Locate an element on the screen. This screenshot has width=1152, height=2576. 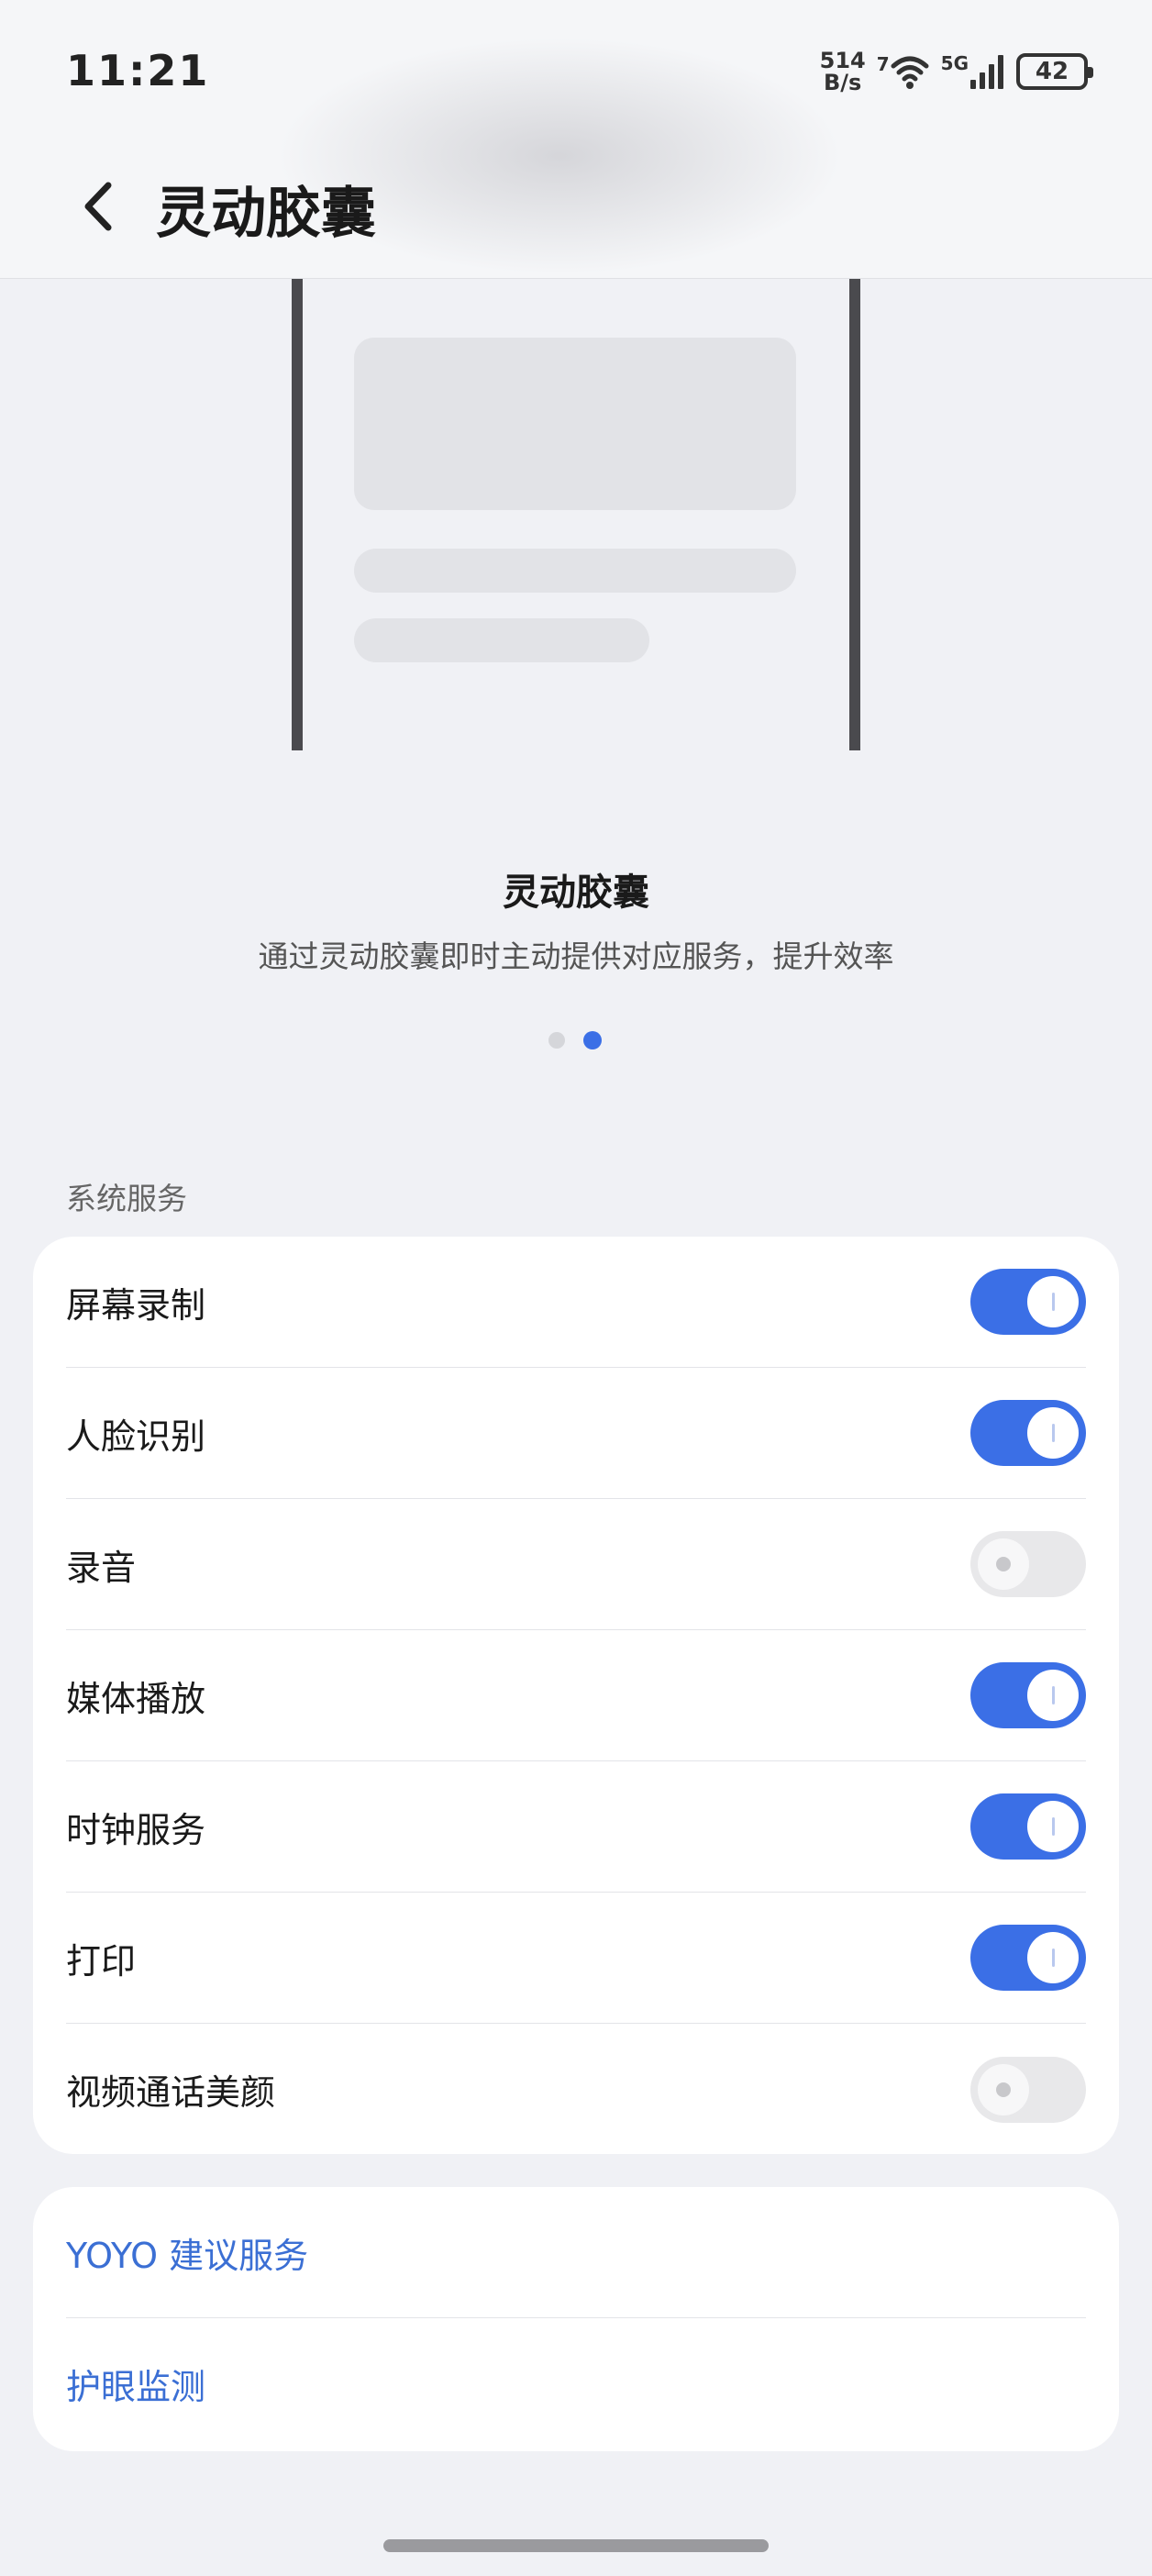
service-row: 视频通话美颜 is located at coordinates (576, 2089).